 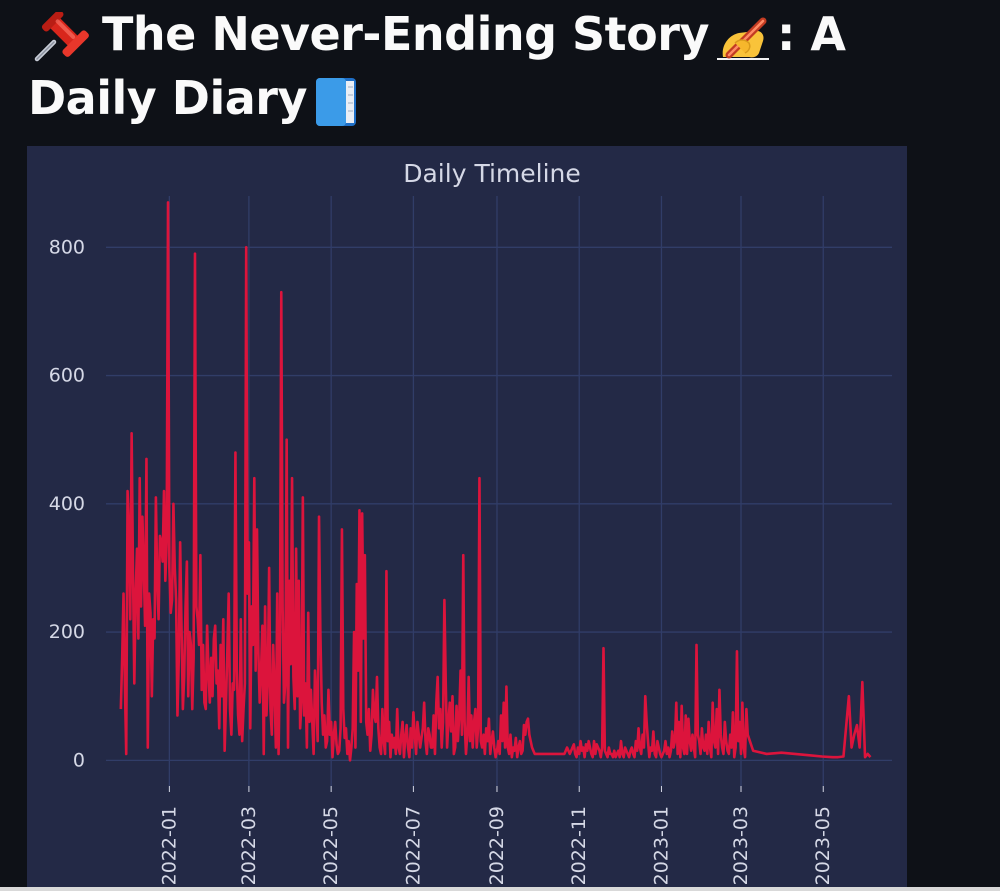 What do you see at coordinates (169, 845) in the screenshot?
I see `x-tick-label: 2022-01` at bounding box center [169, 845].